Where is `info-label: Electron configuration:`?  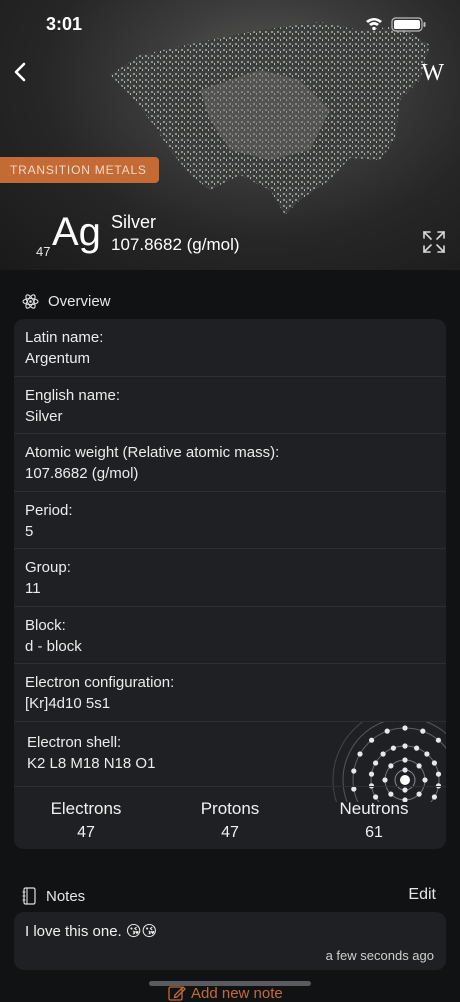
info-label: Electron configuration: is located at coordinates (100, 682).